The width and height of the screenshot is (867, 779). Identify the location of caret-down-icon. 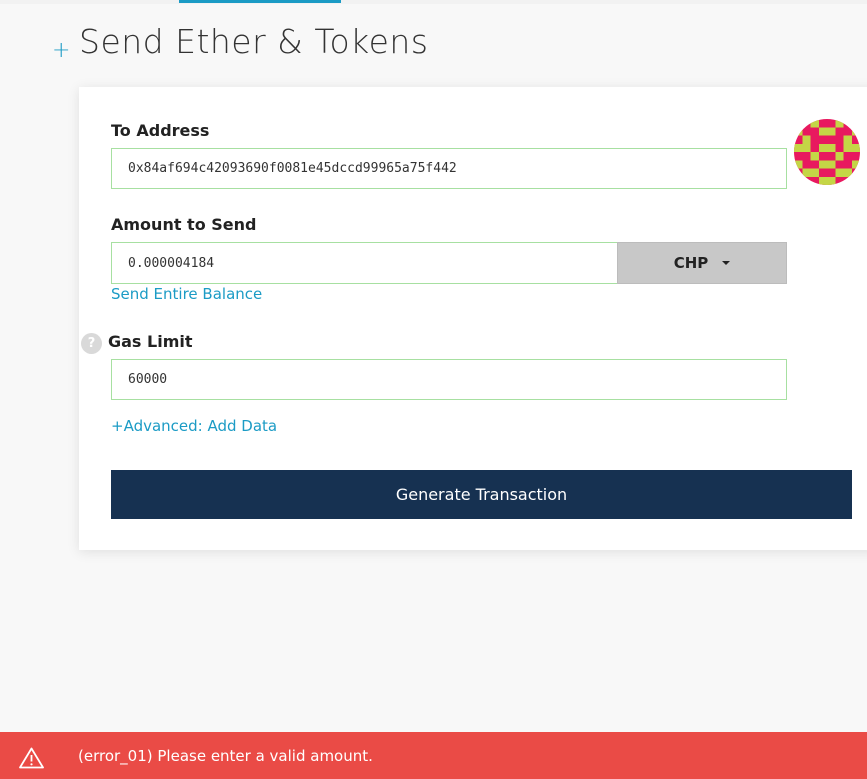
(726, 263).